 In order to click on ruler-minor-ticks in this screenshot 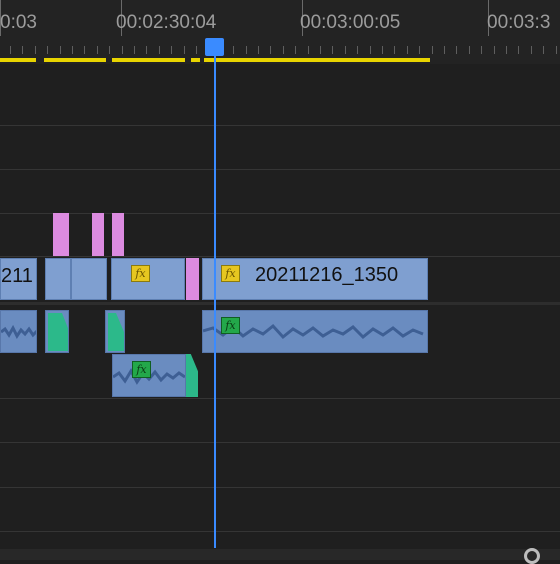, I will do `click(280, 51)`.